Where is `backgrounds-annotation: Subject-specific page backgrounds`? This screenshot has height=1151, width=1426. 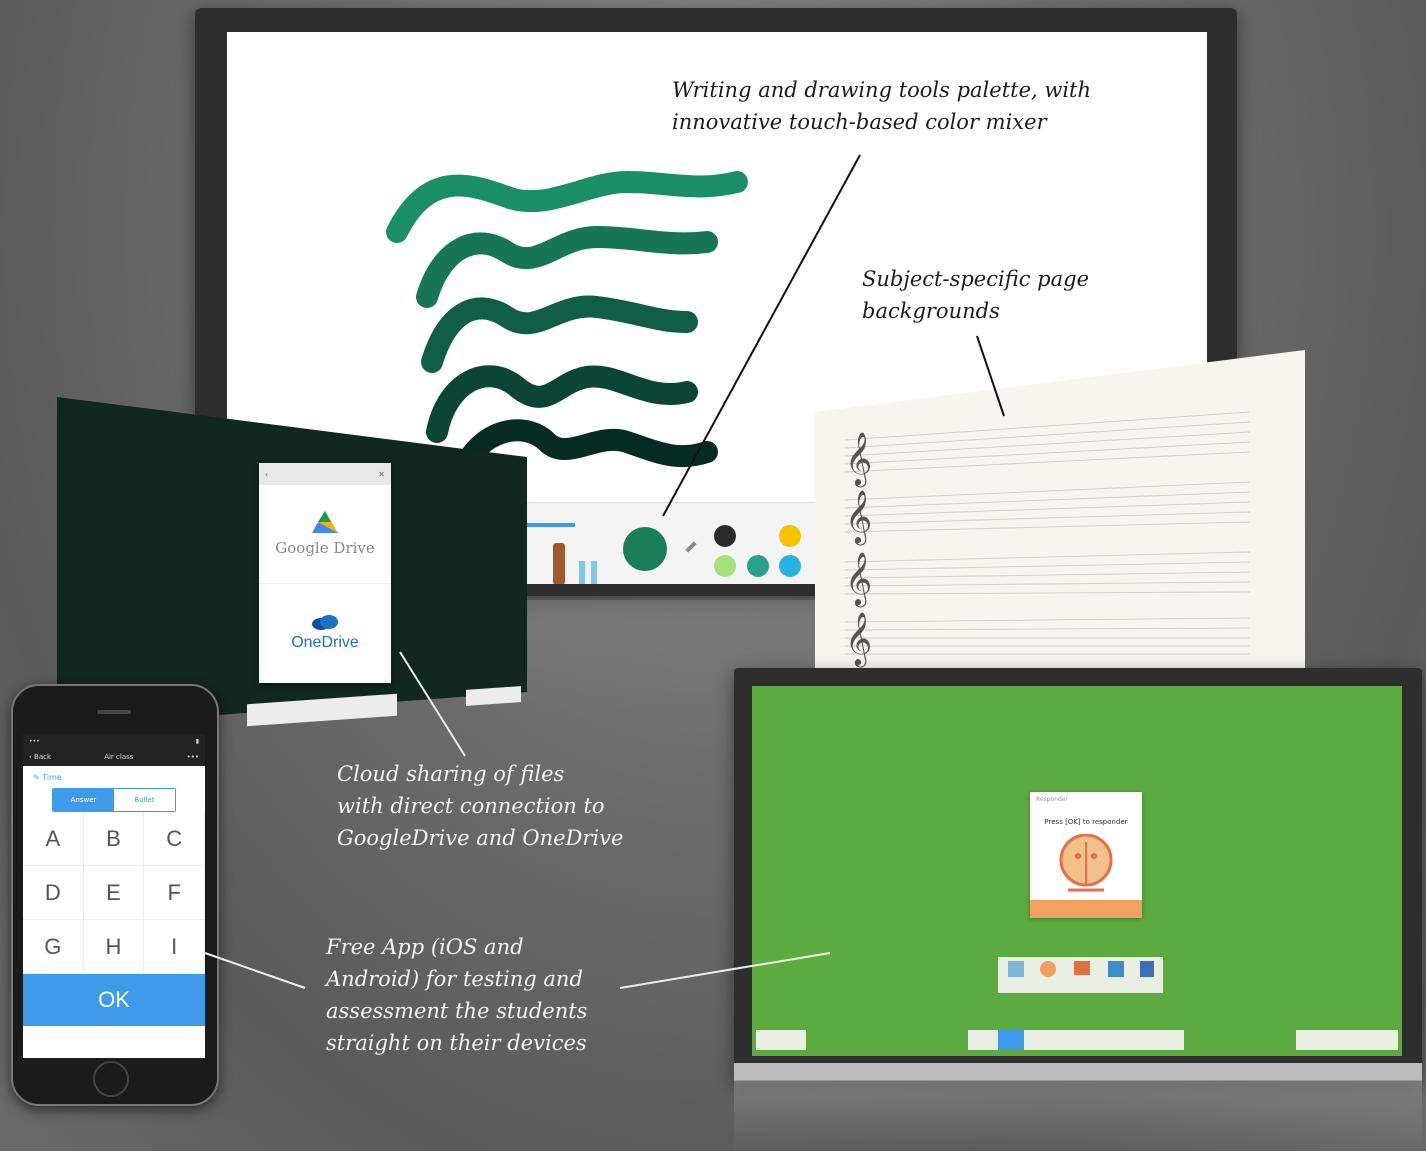 backgrounds-annotation: Subject-specific page backgrounds is located at coordinates (975, 295).